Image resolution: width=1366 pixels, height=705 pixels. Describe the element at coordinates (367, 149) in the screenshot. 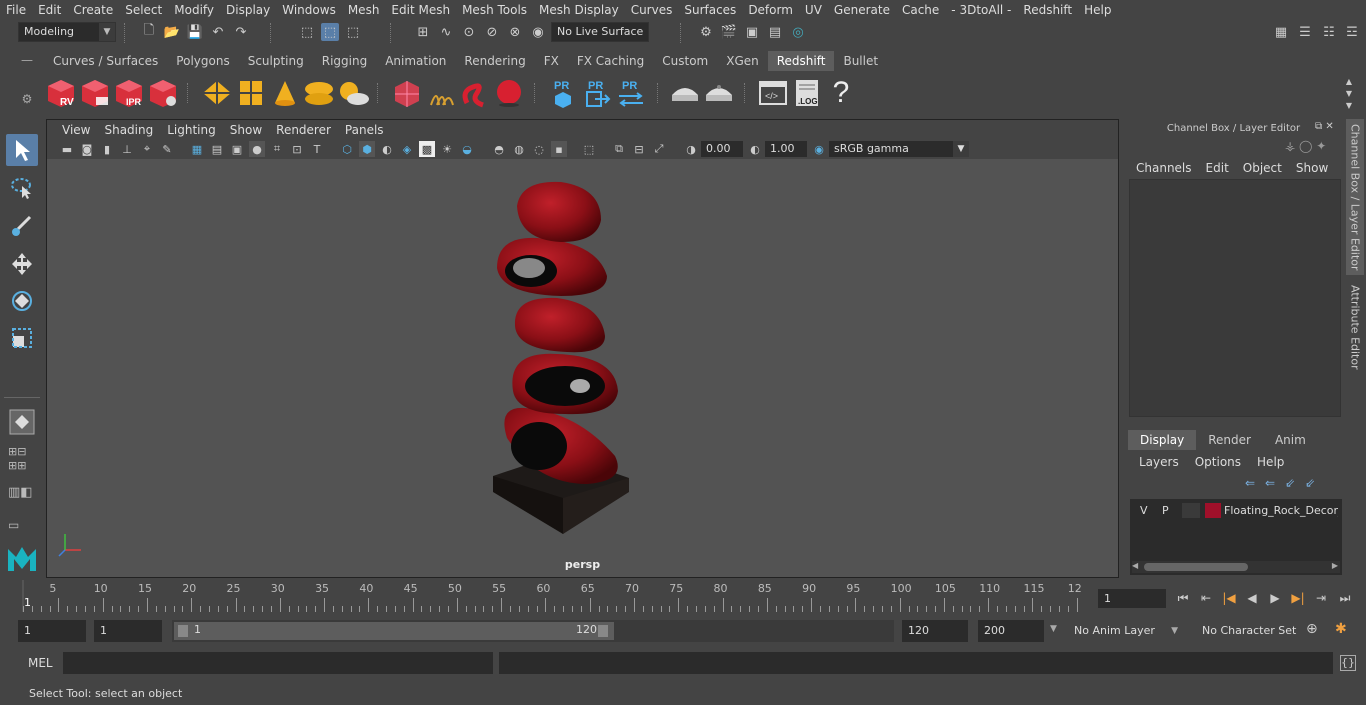

I see `smooth-shade-icon: ⬢` at that location.